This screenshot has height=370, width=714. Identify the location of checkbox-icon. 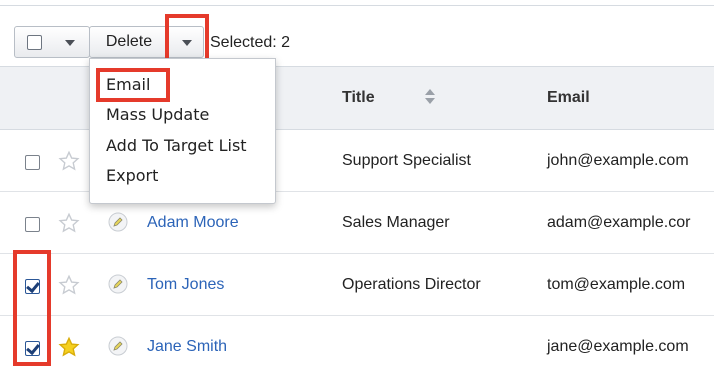
(34, 42).